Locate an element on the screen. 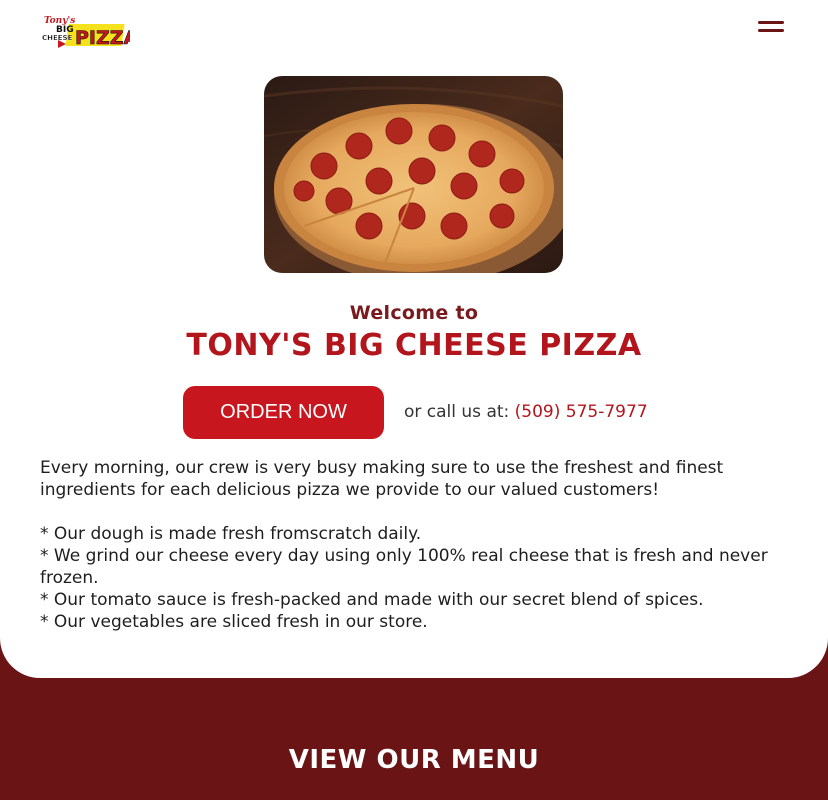 This screenshot has height=800, width=828. welcome-subheading: Welcome to is located at coordinates (414, 313).